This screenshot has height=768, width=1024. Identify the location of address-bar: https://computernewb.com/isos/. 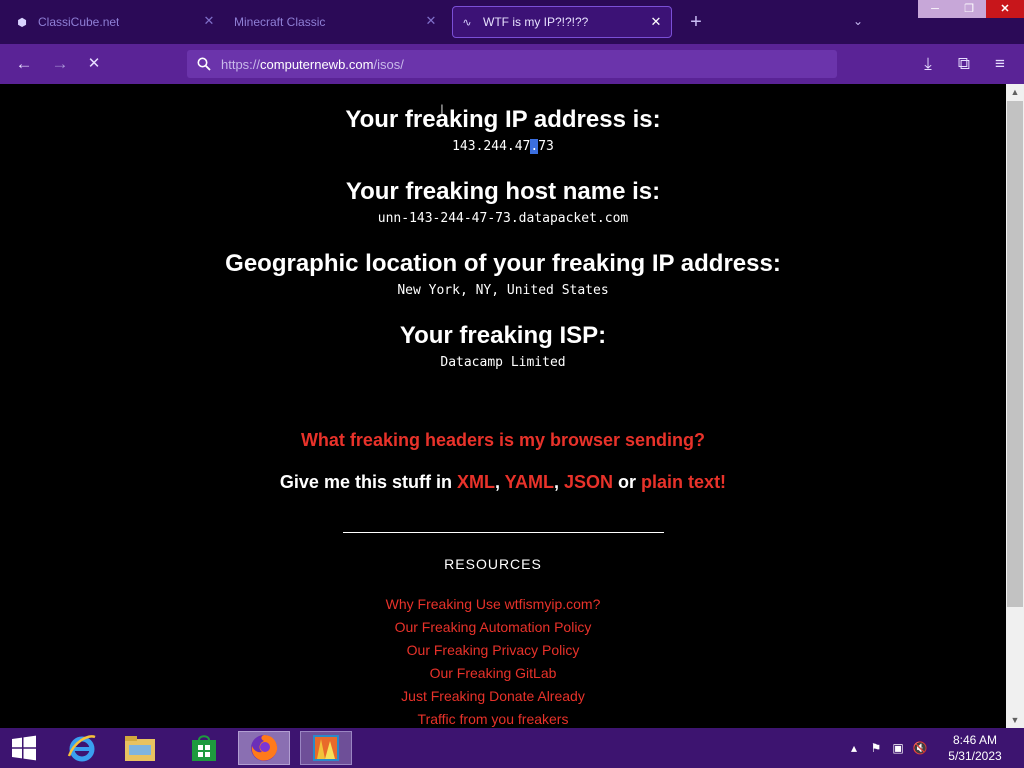
(512, 64).